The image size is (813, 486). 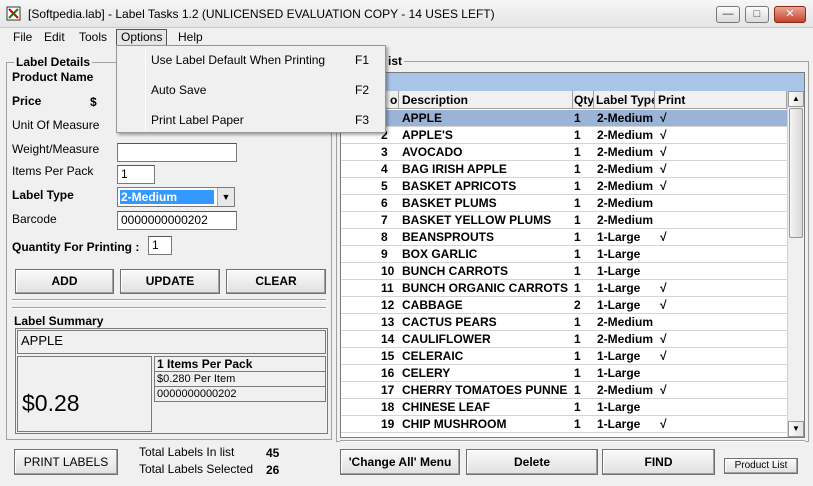 What do you see at coordinates (395, 61) in the screenshot?
I see `product-list-title: ist` at bounding box center [395, 61].